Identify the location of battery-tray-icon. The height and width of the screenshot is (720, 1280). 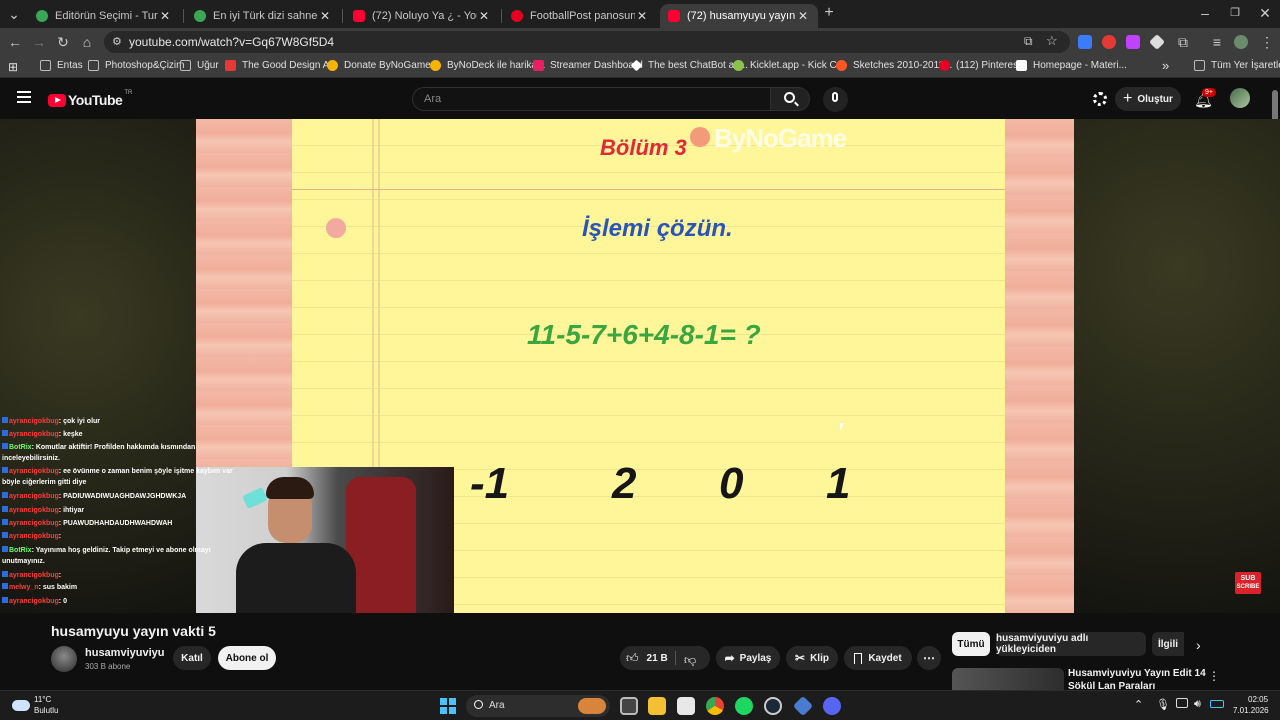
(1217, 704).